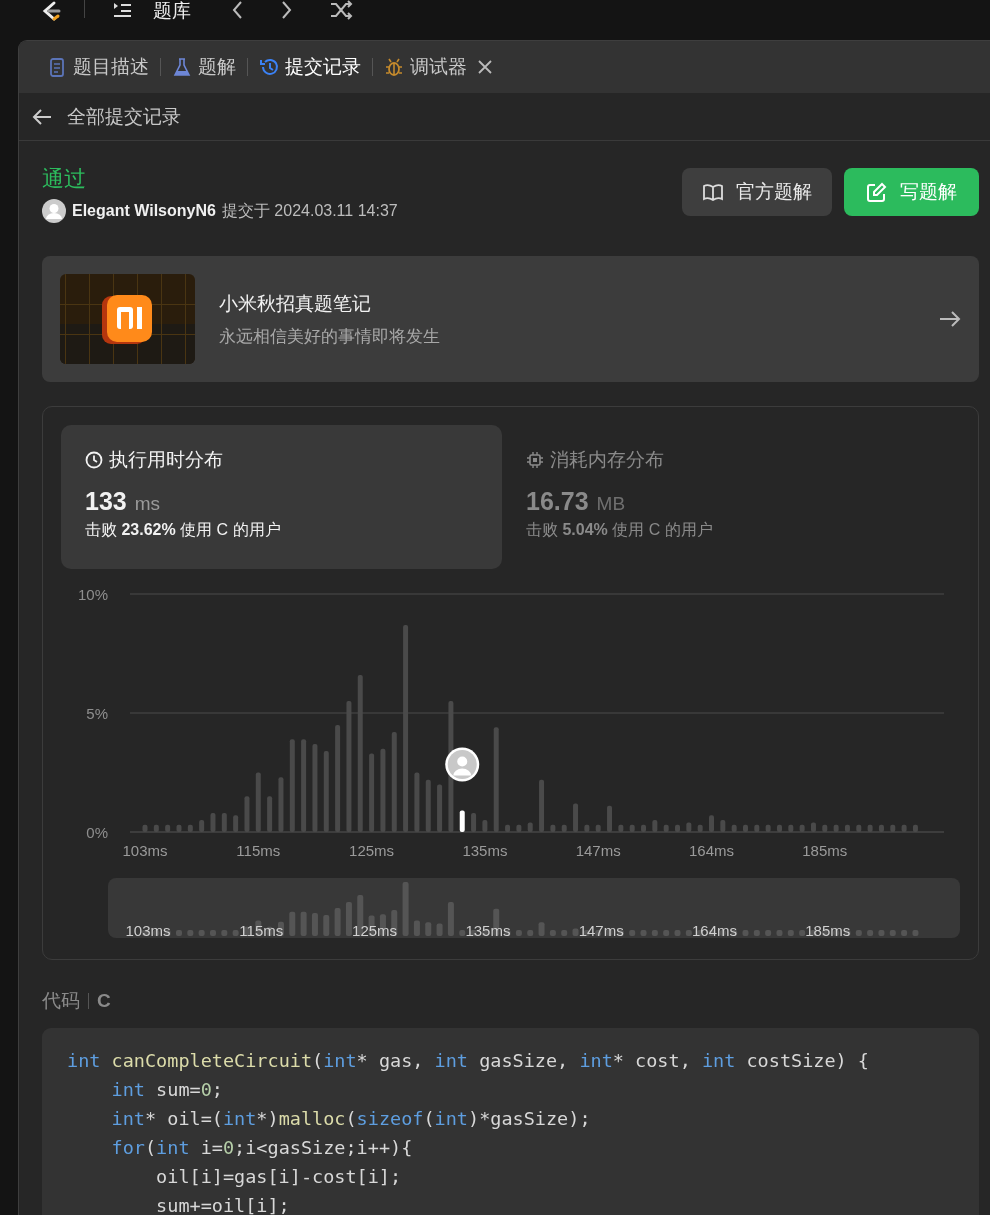  What do you see at coordinates (468, 1061) in the screenshot?
I see `code-line: int canCompleteCircuit(int* gas, int gasSize, int* cost, int costSize) {` at bounding box center [468, 1061].